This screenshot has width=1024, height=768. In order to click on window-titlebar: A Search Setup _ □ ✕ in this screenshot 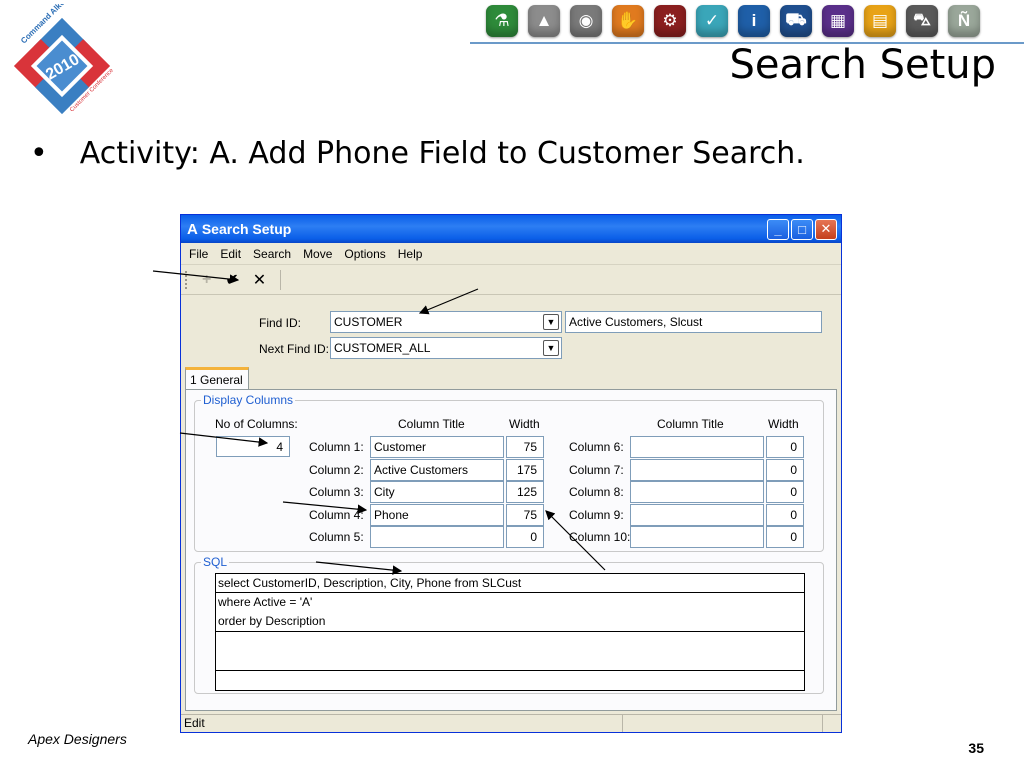, I will do `click(511, 229)`.